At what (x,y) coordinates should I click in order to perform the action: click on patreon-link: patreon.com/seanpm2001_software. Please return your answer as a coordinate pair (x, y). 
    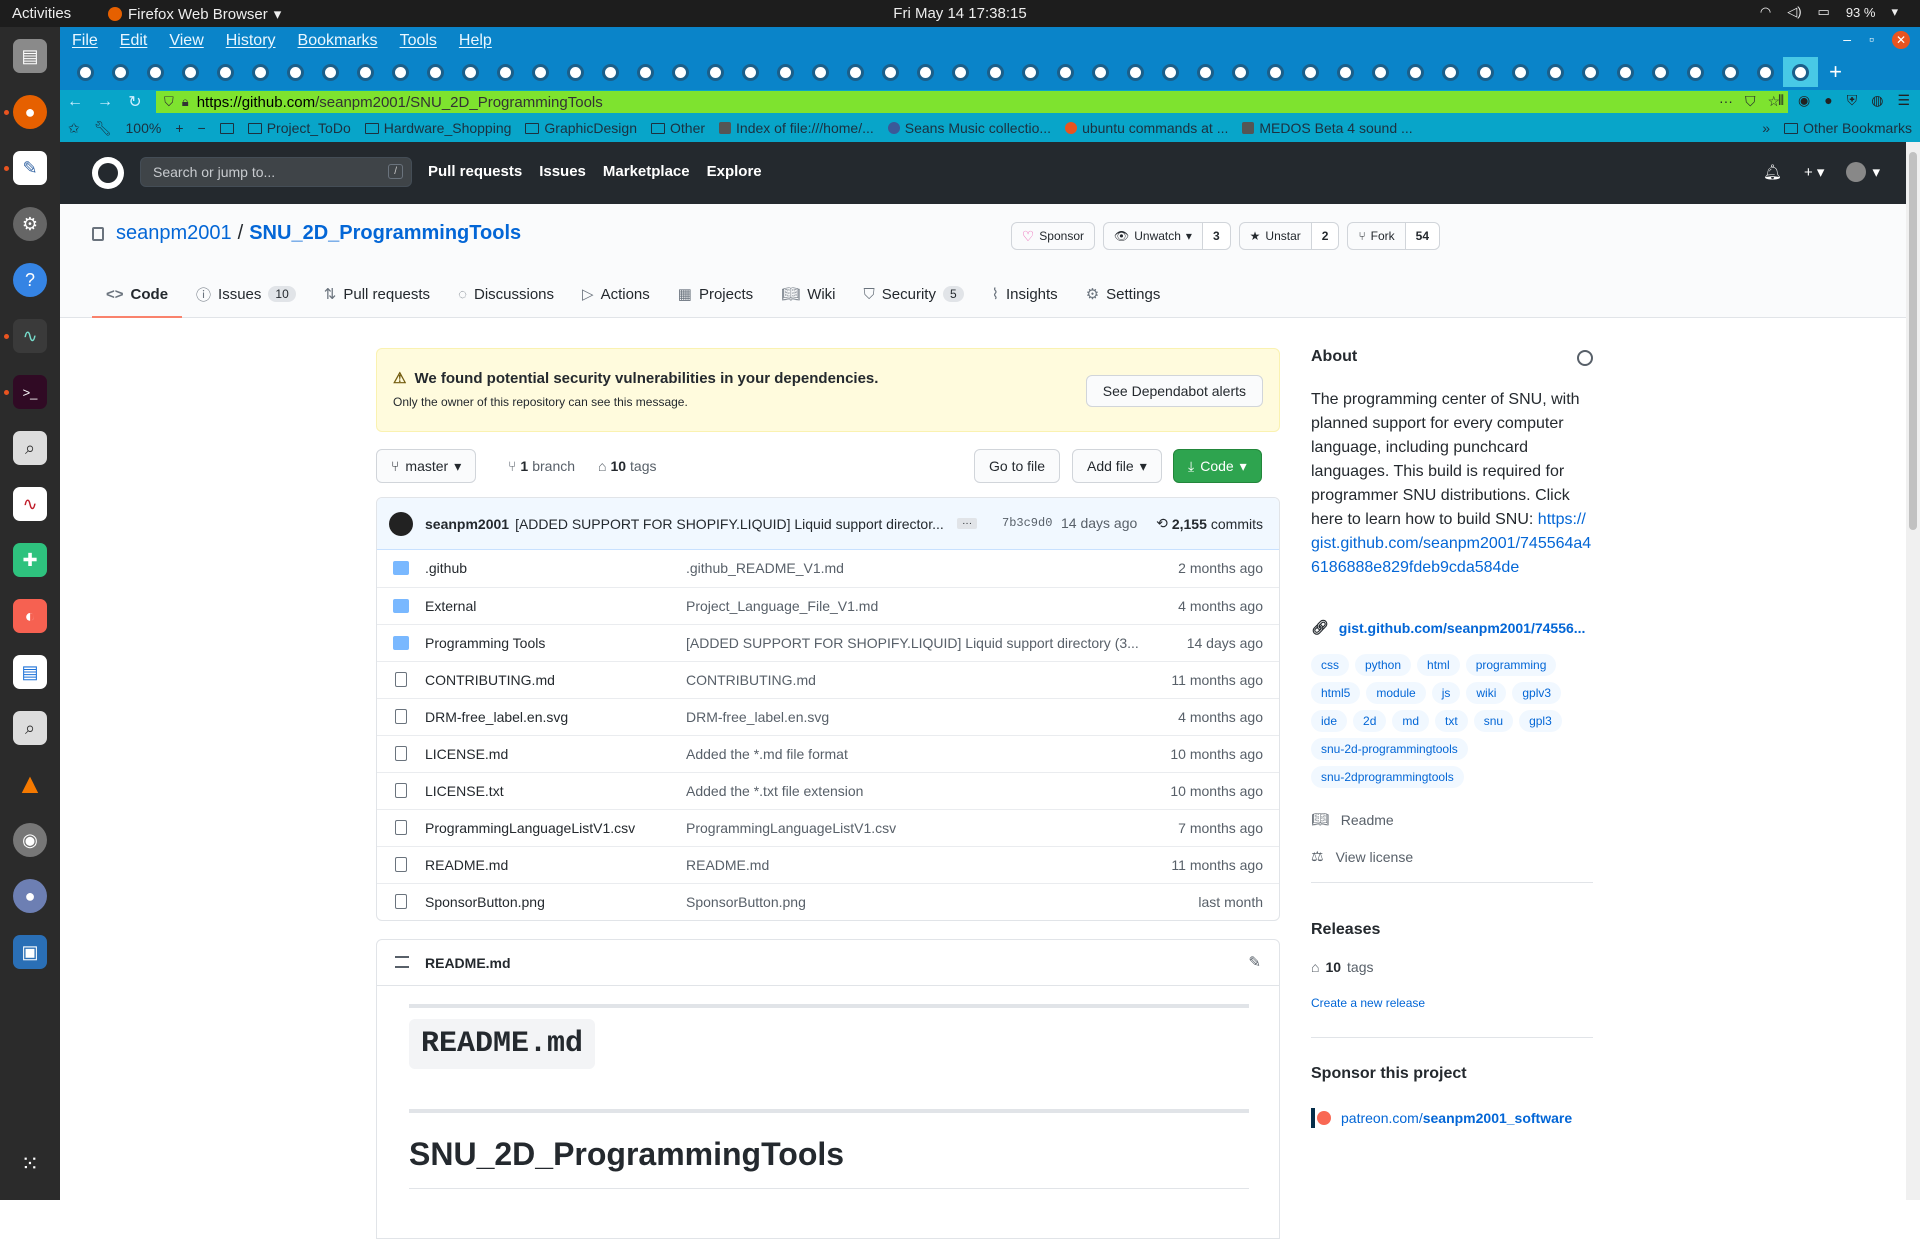
    Looking at the image, I should click on (1441, 1118).